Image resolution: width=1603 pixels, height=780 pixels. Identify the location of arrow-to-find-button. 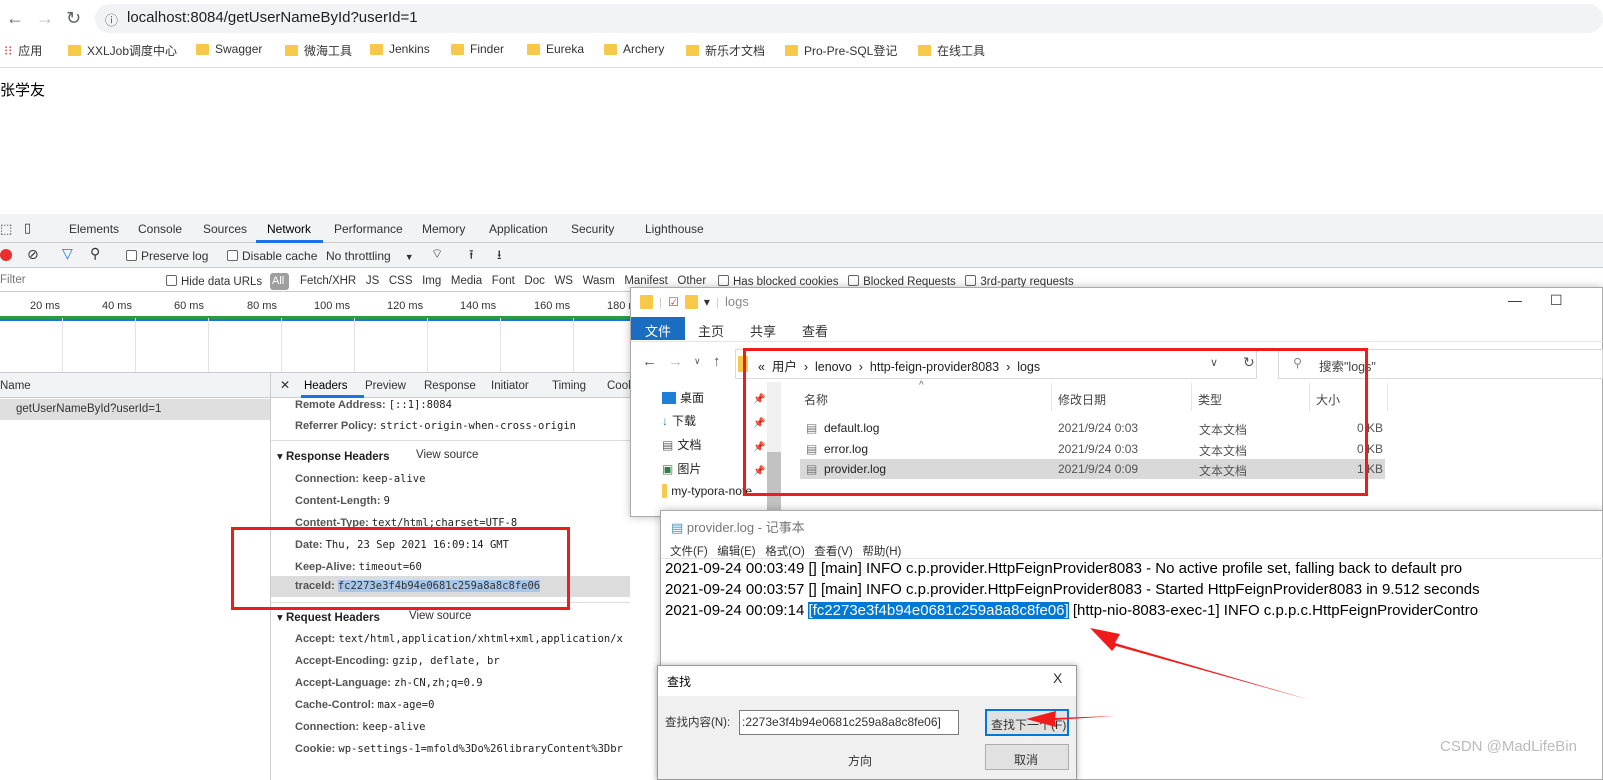
(1070, 719).